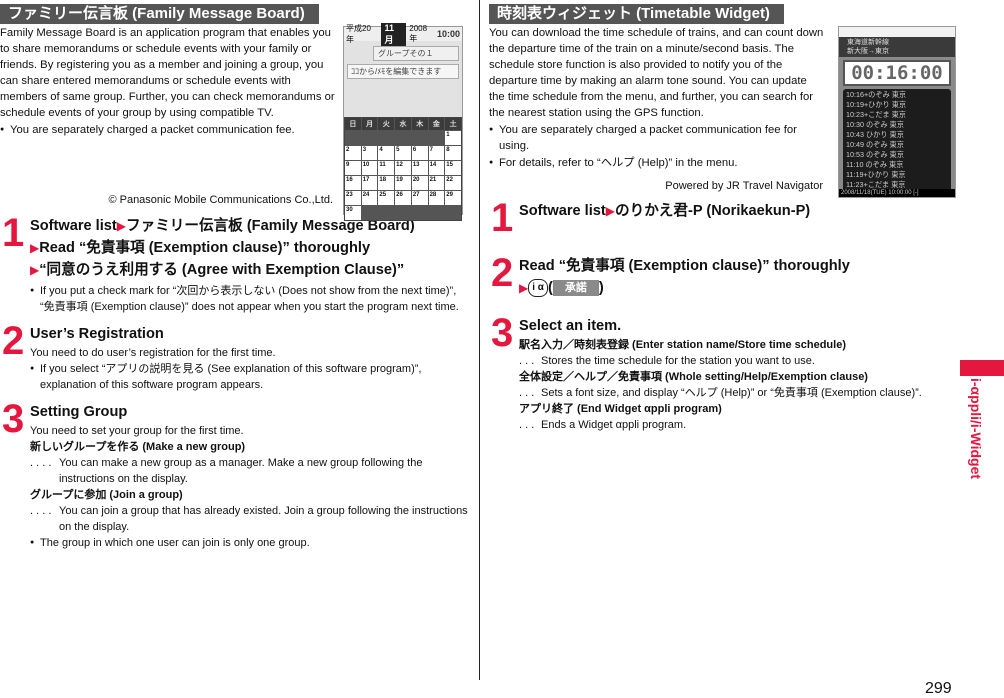 Image resolution: width=1004 pixels, height=698 pixels. I want to click on powered-by-credit: Powered by JR Travel Navigator, so click(744, 186).